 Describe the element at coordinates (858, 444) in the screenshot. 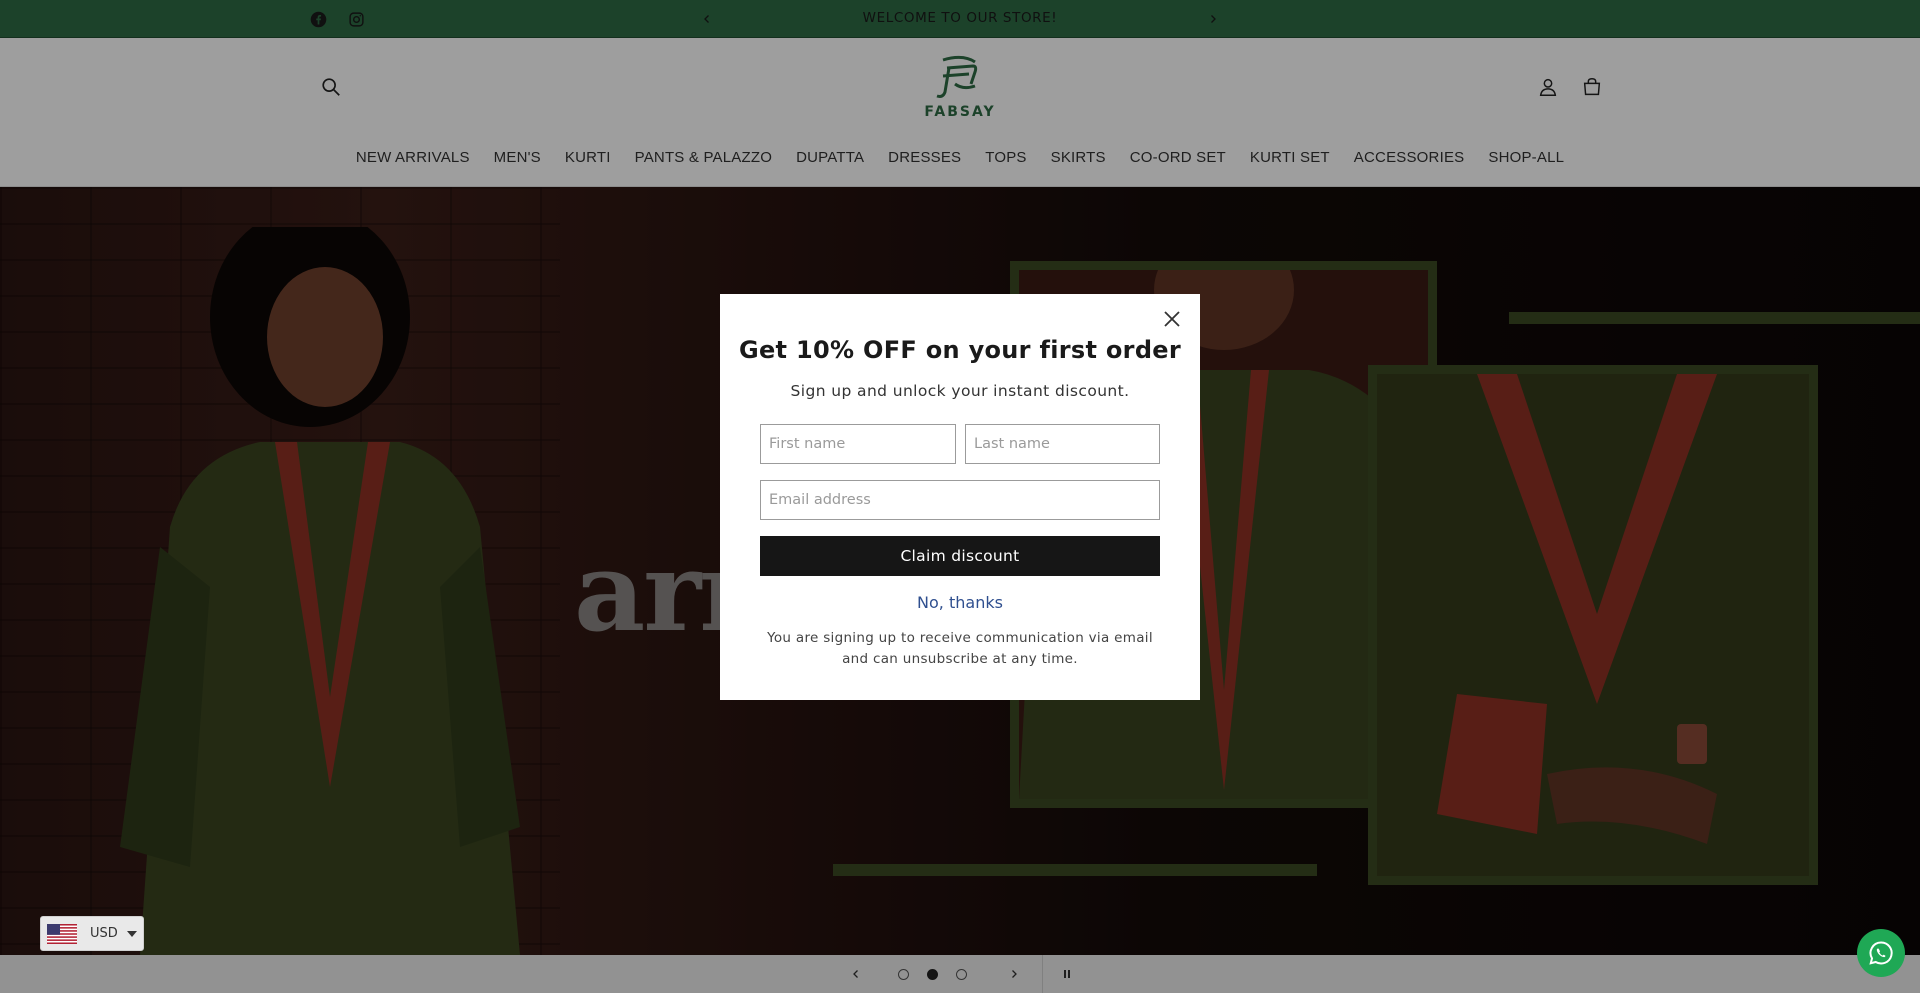

I see `first-name-field` at that location.